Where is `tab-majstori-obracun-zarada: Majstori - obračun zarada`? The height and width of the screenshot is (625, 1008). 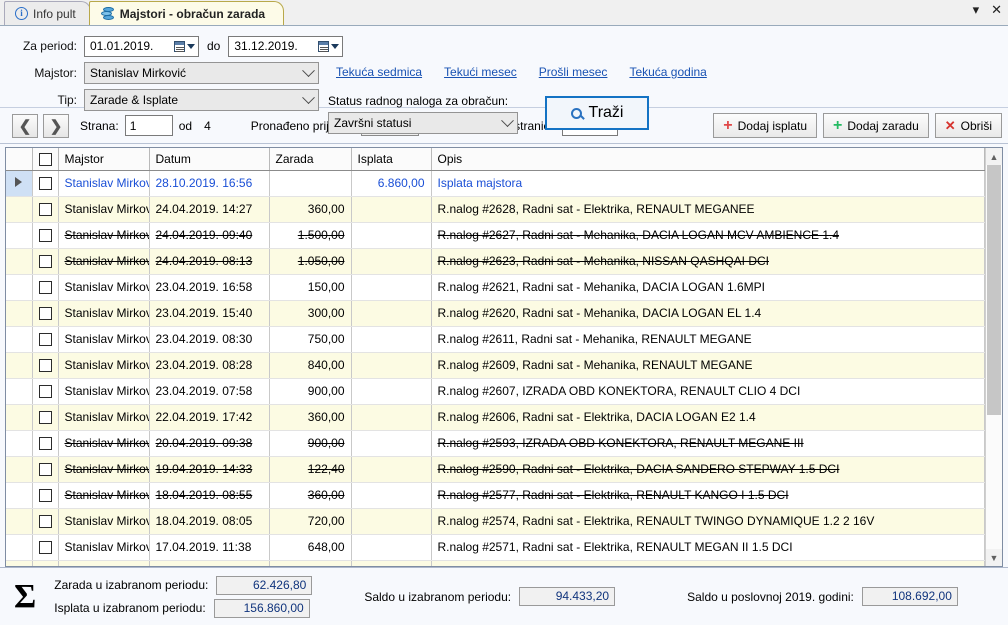
tab-majstori-obracun-zarada: Majstori - obračun zarada is located at coordinates (186, 13).